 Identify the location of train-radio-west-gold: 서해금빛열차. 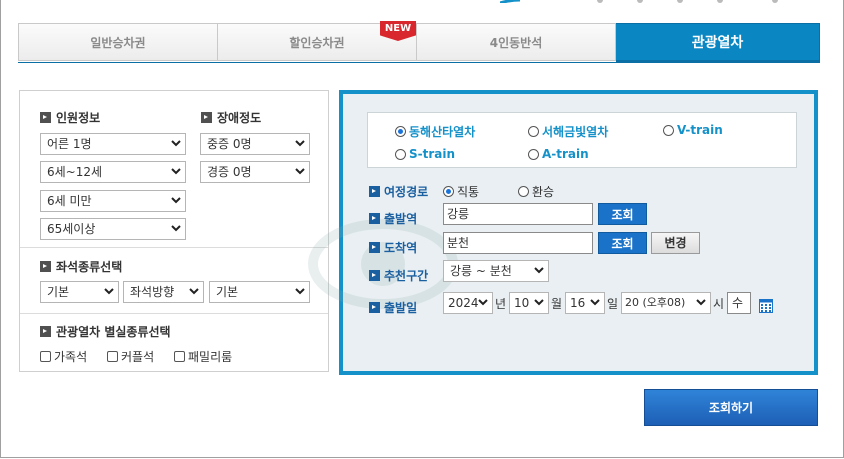
(568, 131).